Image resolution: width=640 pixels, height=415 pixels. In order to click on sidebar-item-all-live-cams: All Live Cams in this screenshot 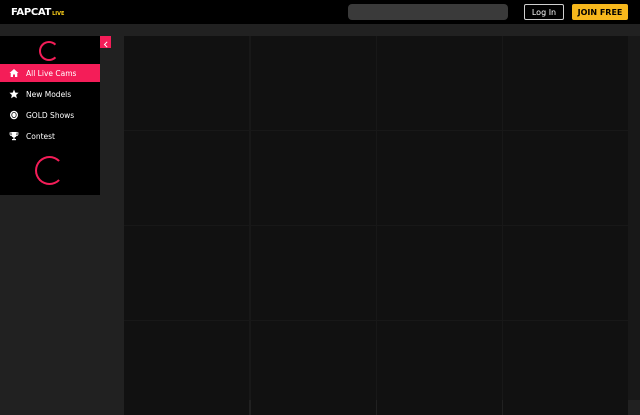, I will do `click(50, 73)`.